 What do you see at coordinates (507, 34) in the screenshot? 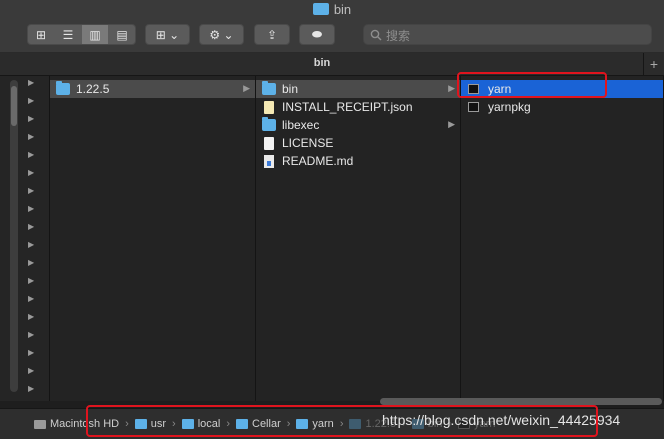
I see `search-field: 搜索` at bounding box center [507, 34].